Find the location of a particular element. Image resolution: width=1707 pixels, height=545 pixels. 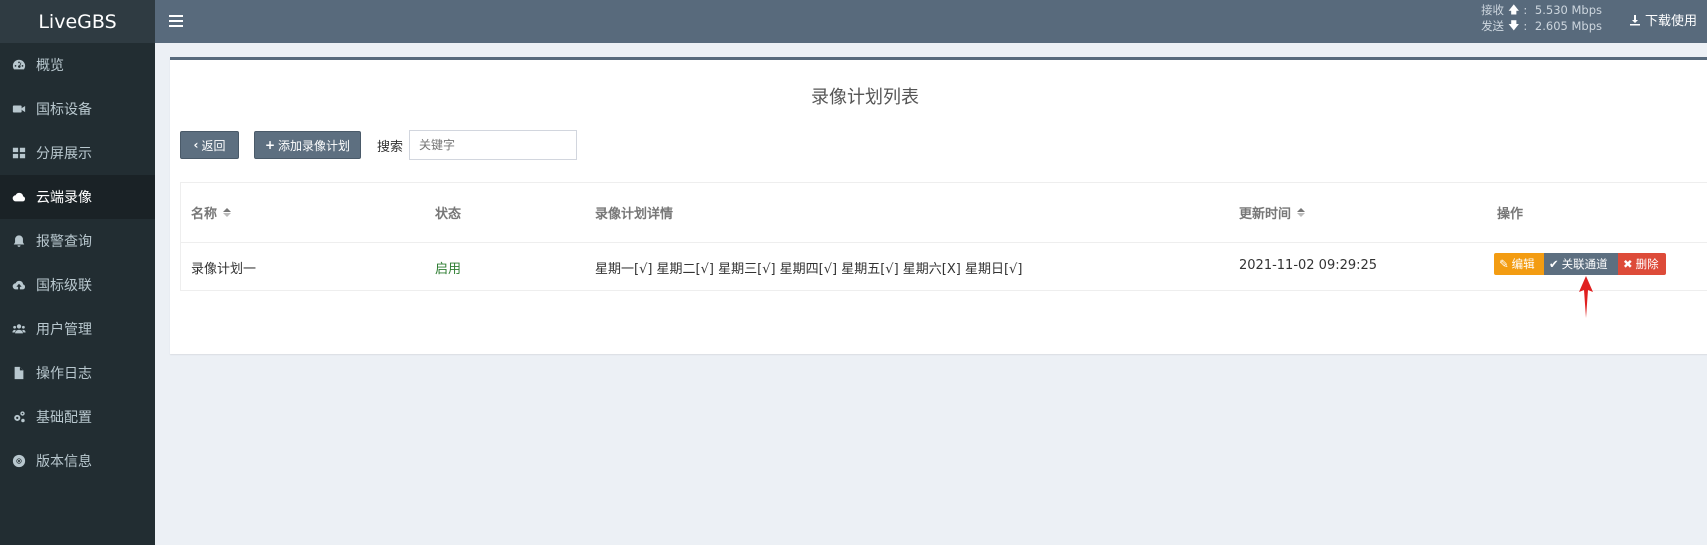

add-button-label: 添加录像计划 is located at coordinates (314, 145).